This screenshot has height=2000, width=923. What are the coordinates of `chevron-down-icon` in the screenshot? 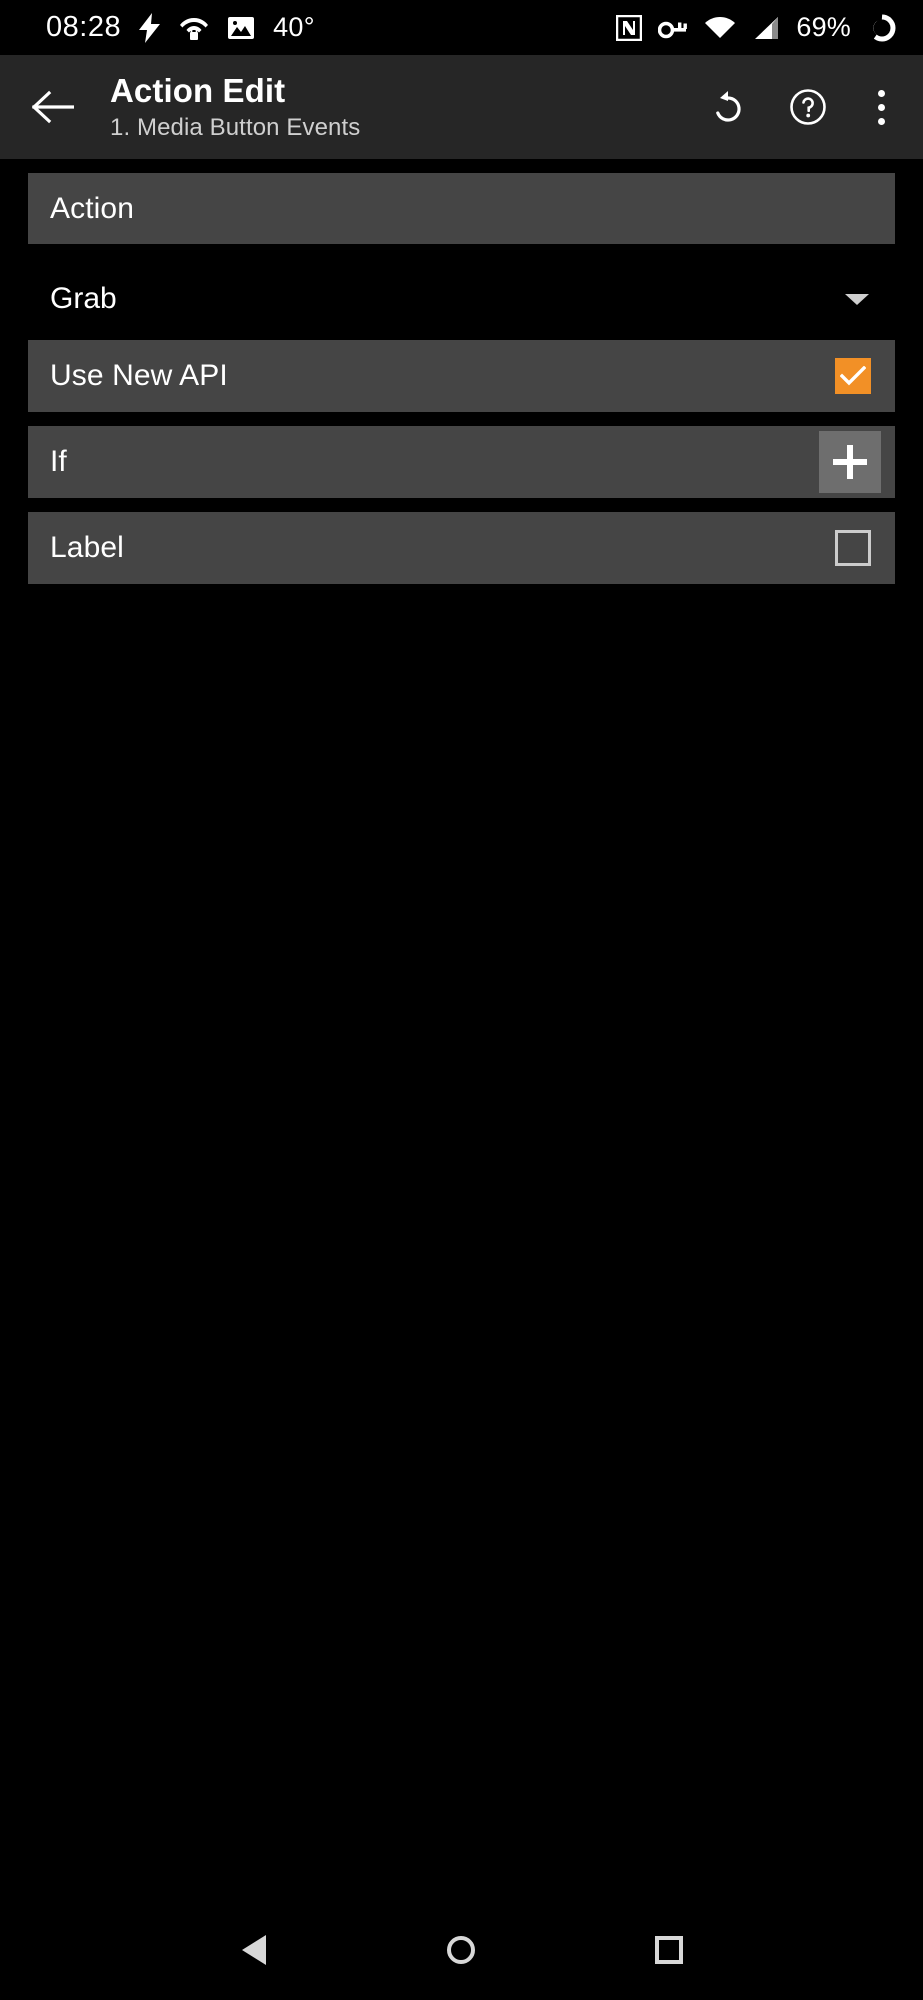 It's located at (857, 299).